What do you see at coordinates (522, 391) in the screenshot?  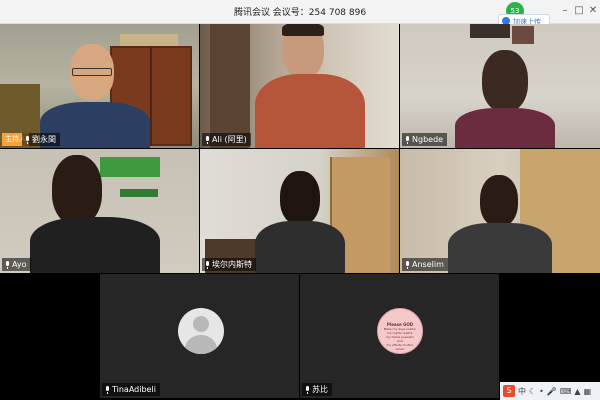 I see `language-toggle: 中` at bounding box center [522, 391].